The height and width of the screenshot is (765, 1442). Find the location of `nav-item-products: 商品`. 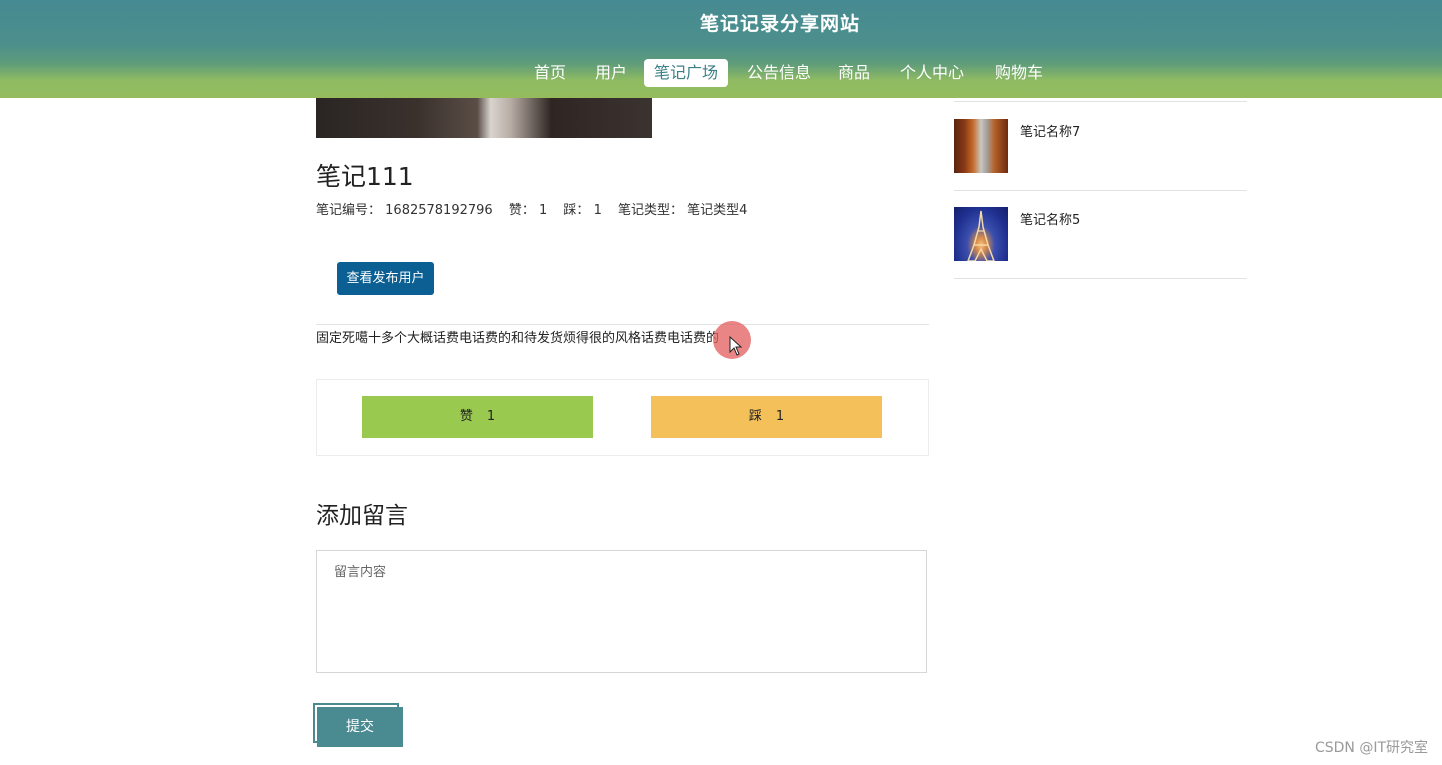

nav-item-products: 商品 is located at coordinates (854, 73).